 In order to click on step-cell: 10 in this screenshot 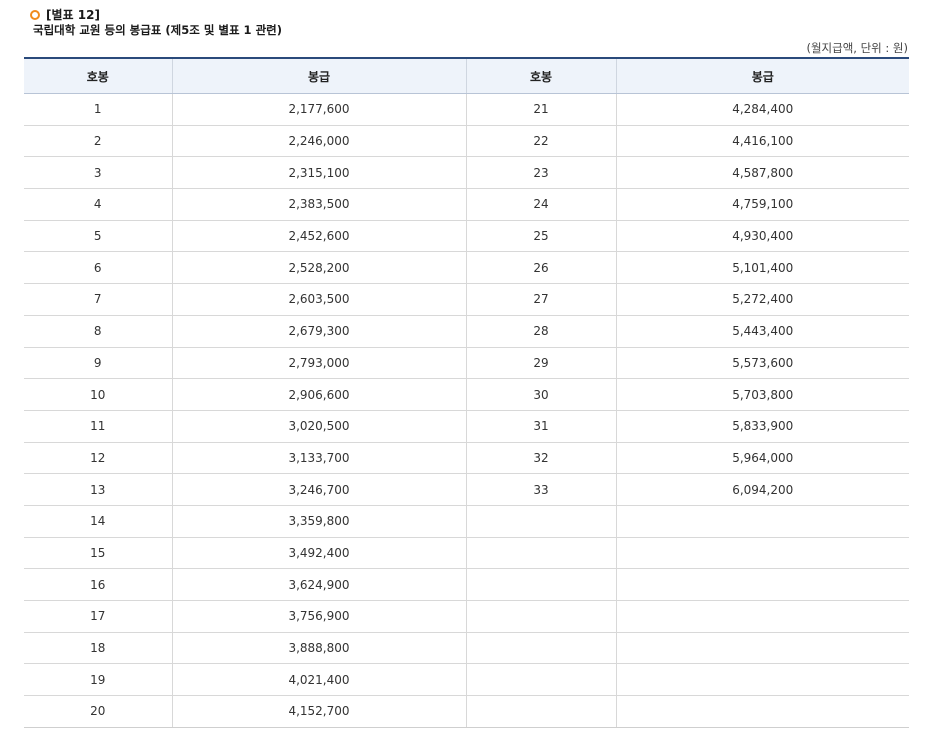, I will do `click(98, 394)`.